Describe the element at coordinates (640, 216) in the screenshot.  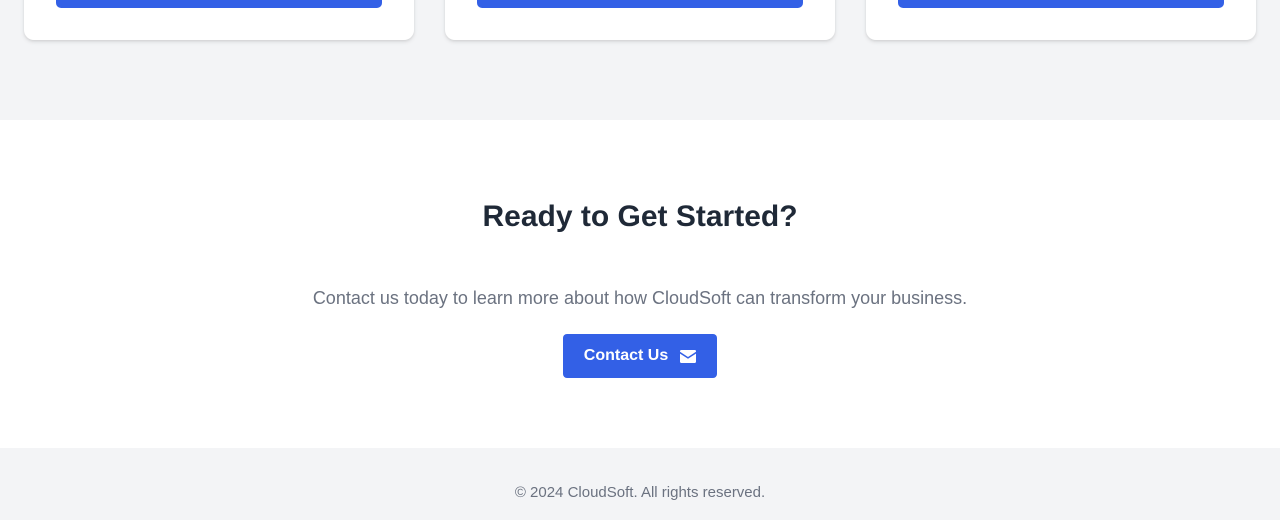
I see `cta-title: Ready to Get Started?` at that location.